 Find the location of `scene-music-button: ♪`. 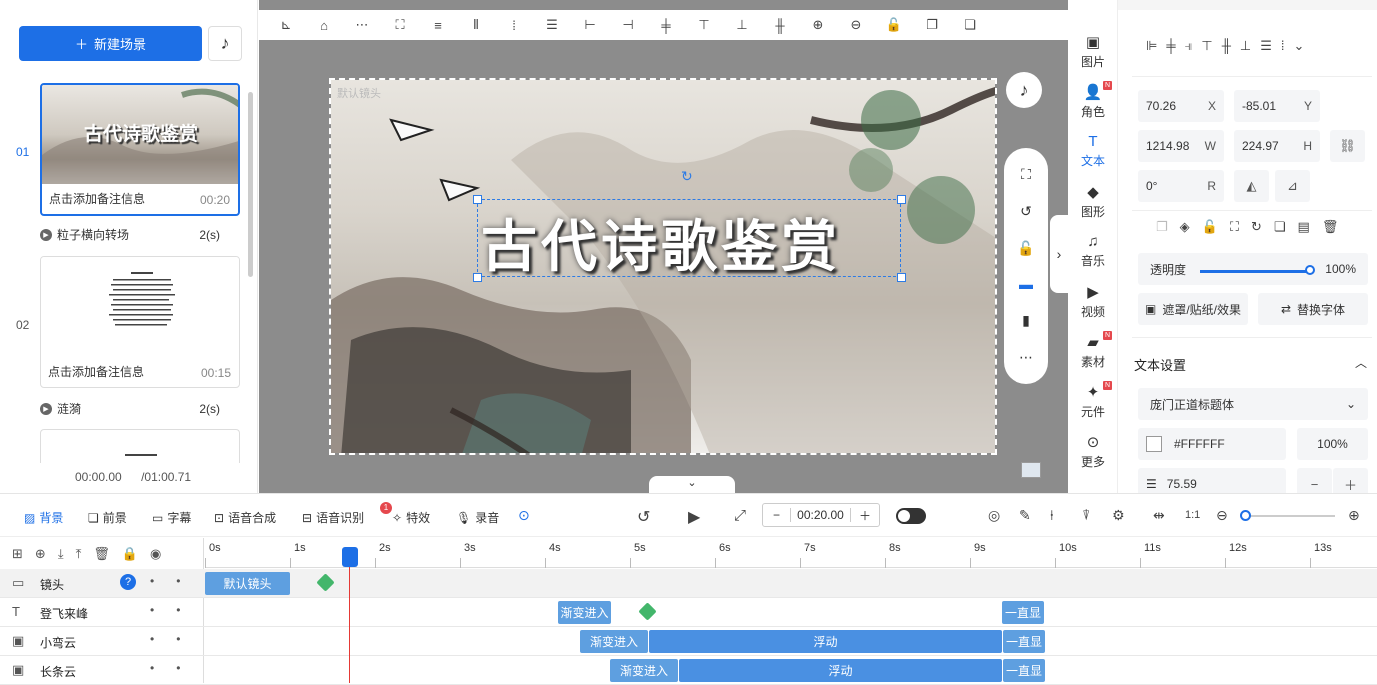

scene-music-button: ♪ is located at coordinates (225, 43).